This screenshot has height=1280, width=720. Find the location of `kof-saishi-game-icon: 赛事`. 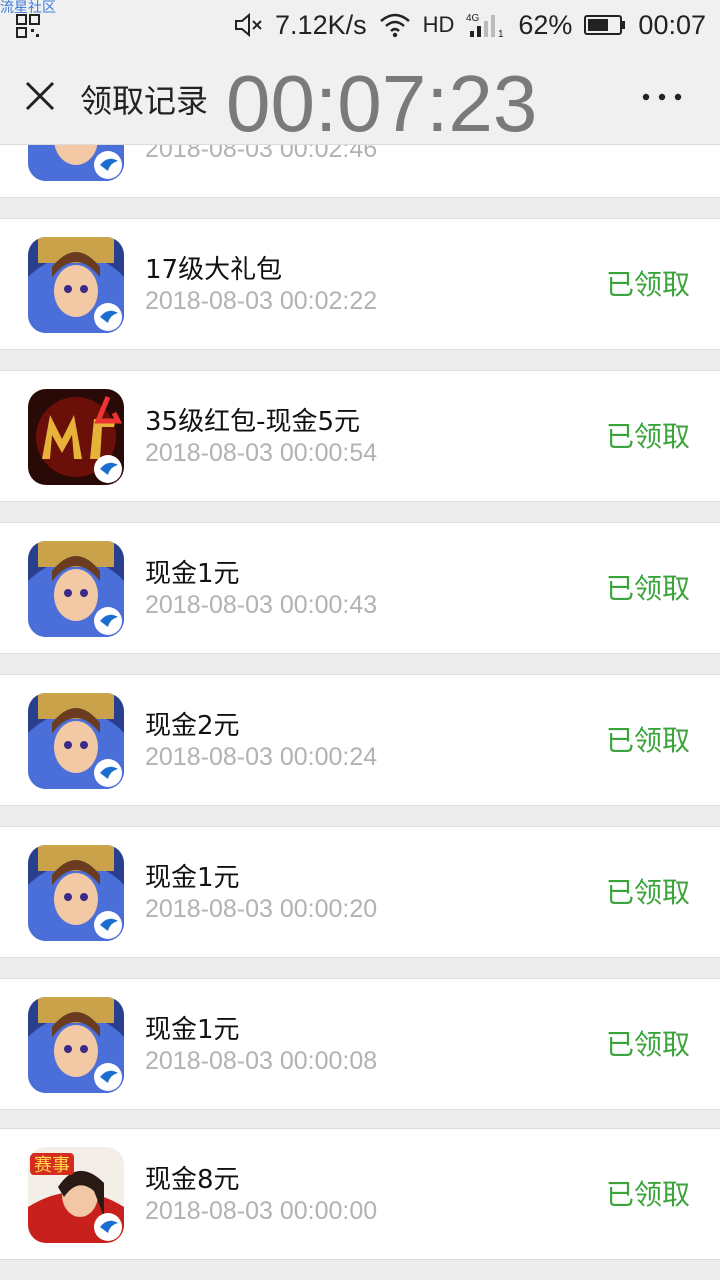

kof-saishi-game-icon: 赛事 is located at coordinates (76, 1195).